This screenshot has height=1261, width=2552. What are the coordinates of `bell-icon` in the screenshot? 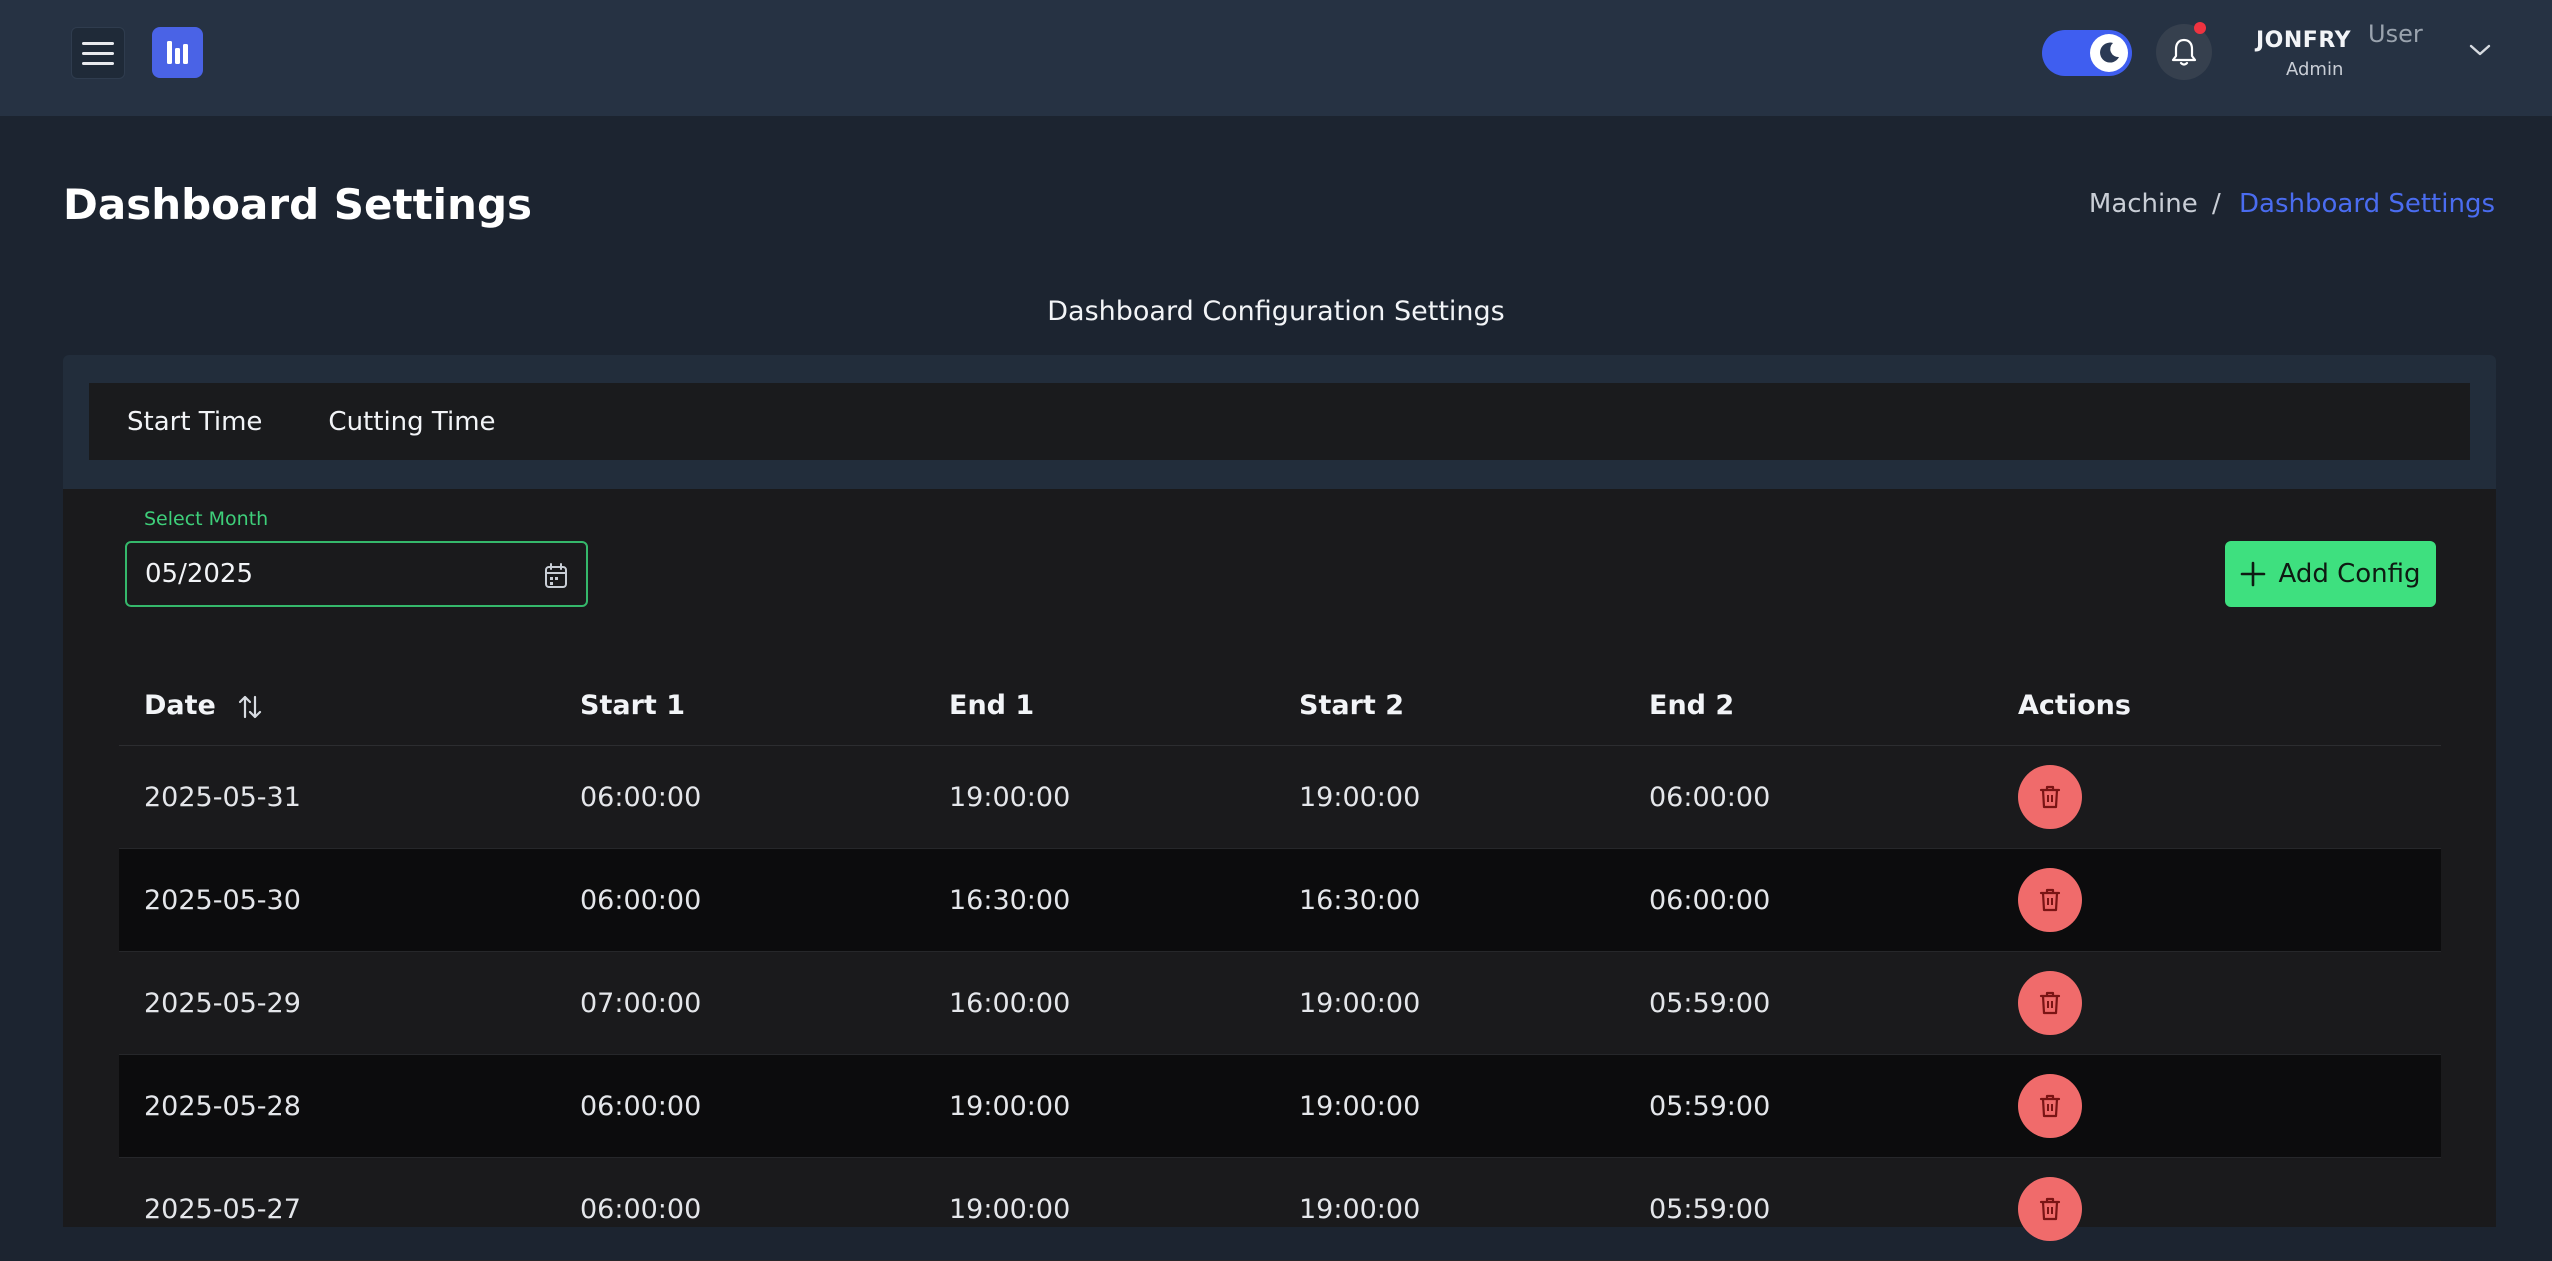 It's located at (2184, 52).